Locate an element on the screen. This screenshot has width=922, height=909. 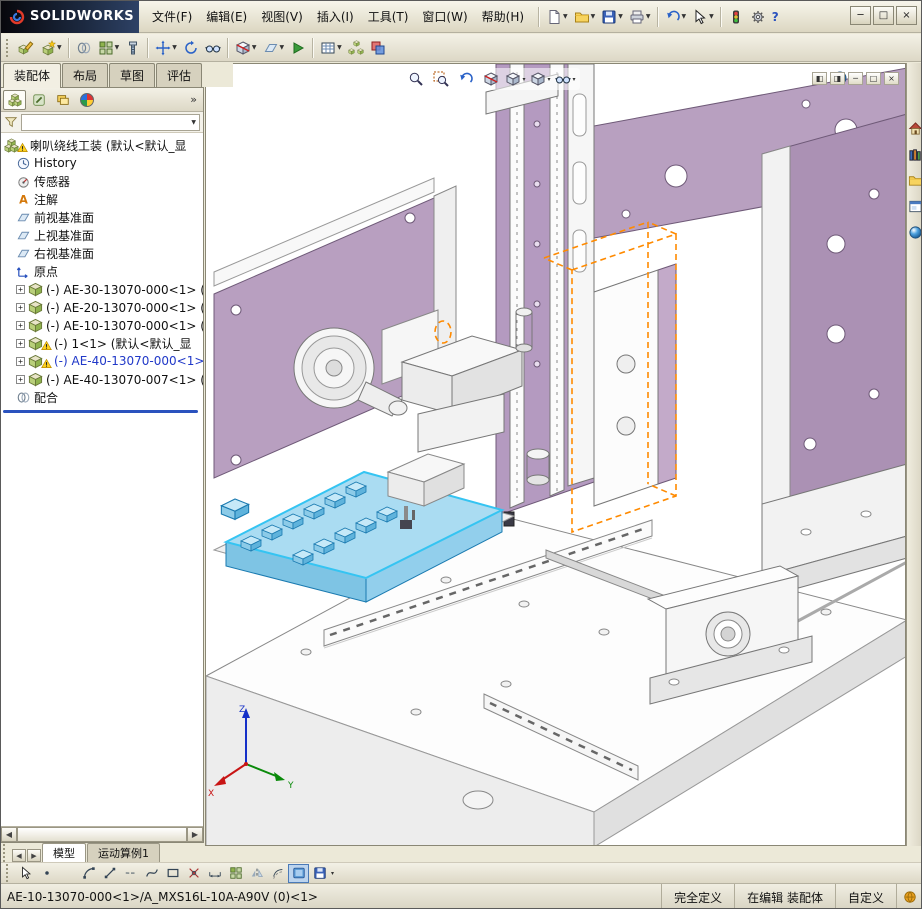
filter-funnel-icon is located at coordinates (11, 122).